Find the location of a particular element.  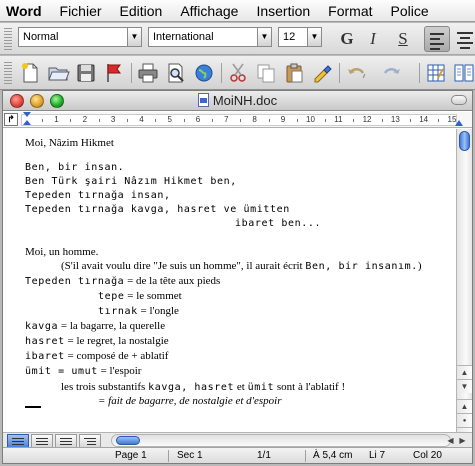

browse-object-icon: ● is located at coordinates (464, 420).